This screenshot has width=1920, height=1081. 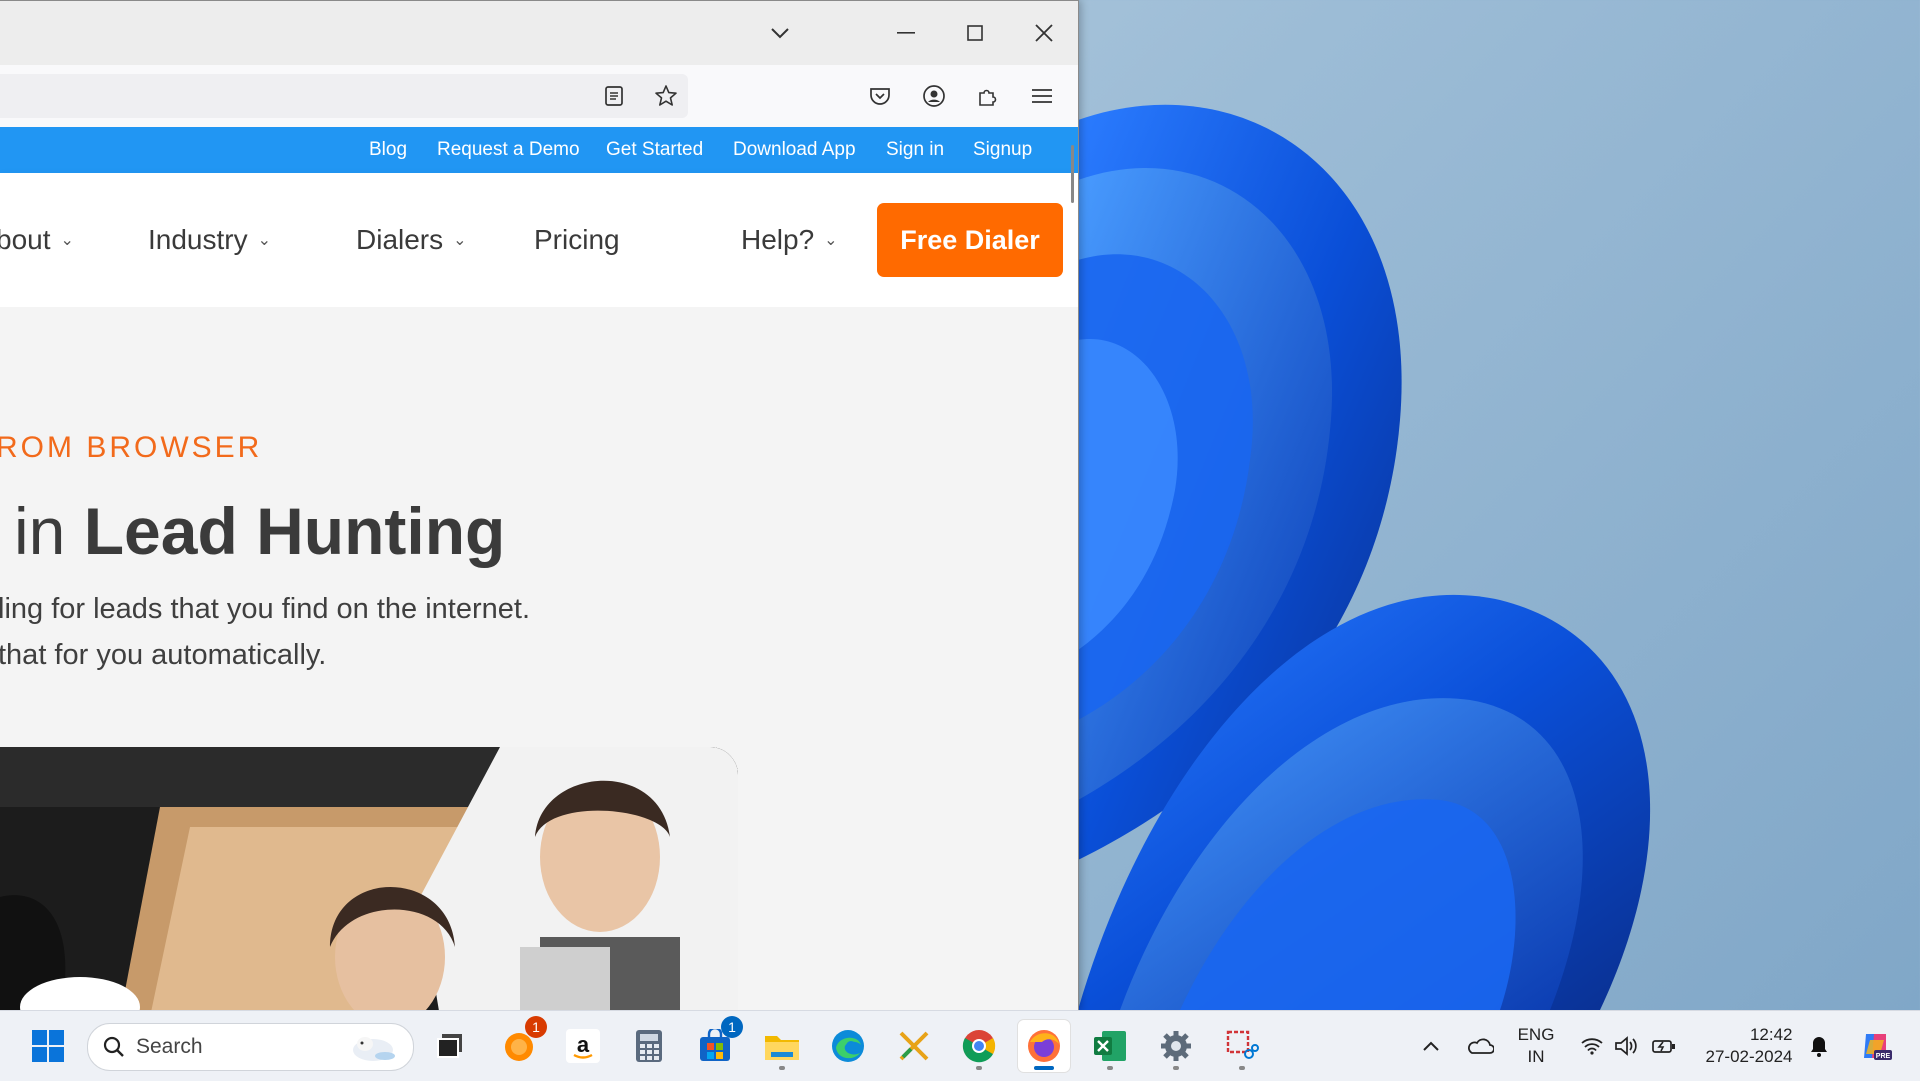 I want to click on search-highlight-icon, so click(x=372, y=1047).